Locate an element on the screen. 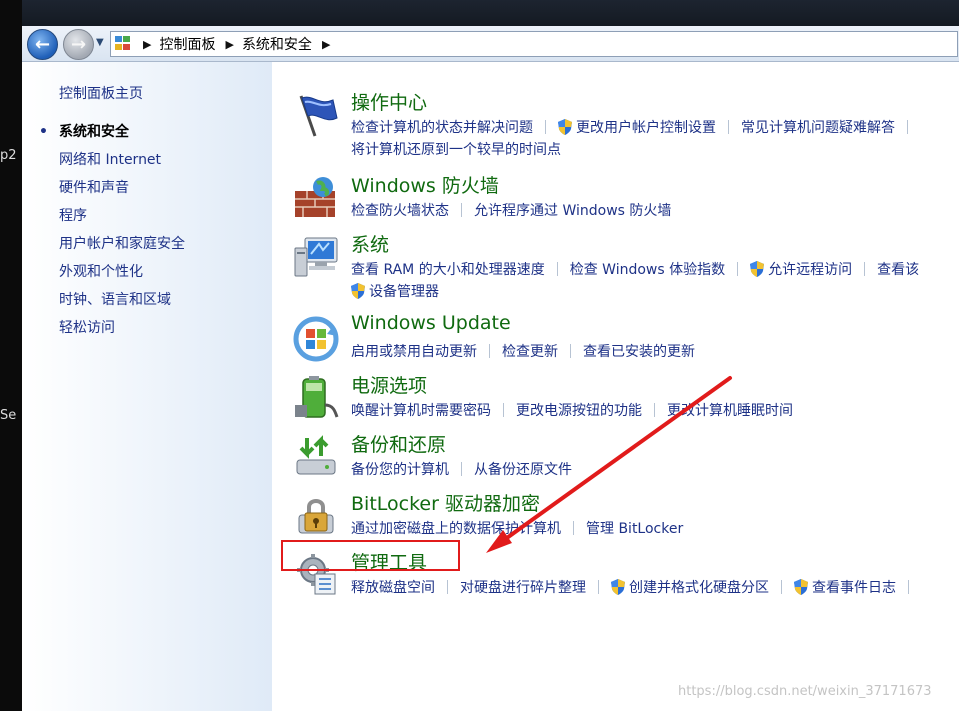 The height and width of the screenshot is (711, 959). task-link: 检查 Windows 体验指数 is located at coordinates (647, 269).